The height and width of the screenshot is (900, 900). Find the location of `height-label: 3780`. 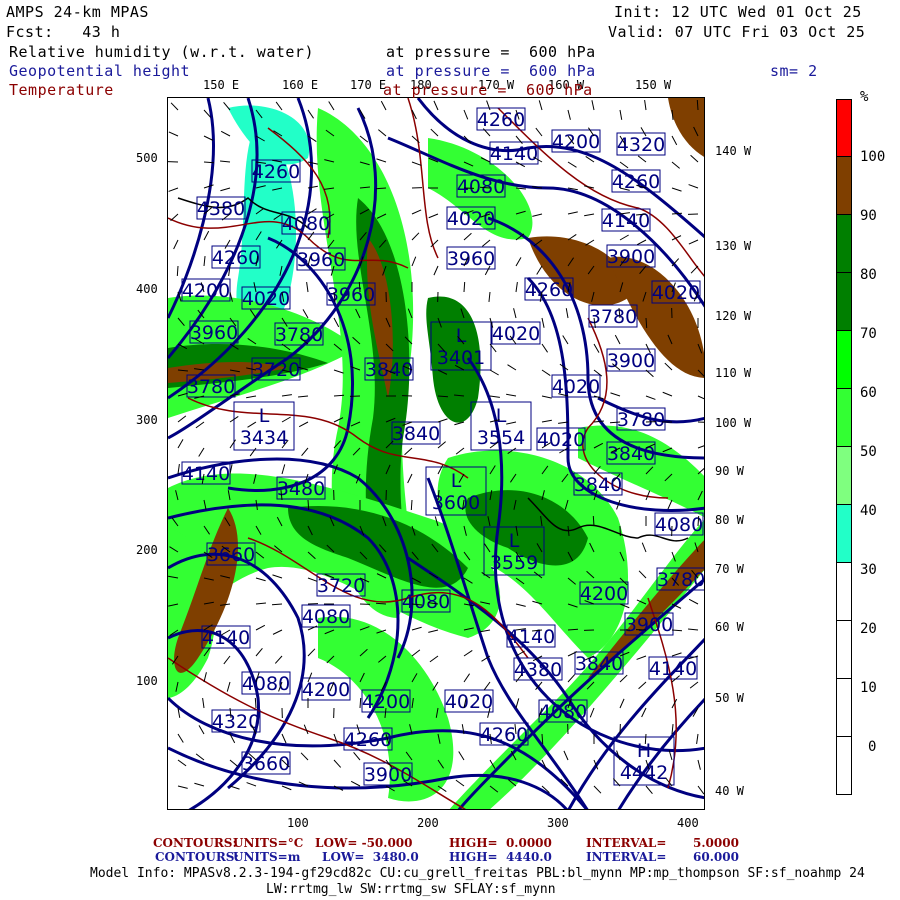

height-label: 3780 is located at coordinates (299, 335).